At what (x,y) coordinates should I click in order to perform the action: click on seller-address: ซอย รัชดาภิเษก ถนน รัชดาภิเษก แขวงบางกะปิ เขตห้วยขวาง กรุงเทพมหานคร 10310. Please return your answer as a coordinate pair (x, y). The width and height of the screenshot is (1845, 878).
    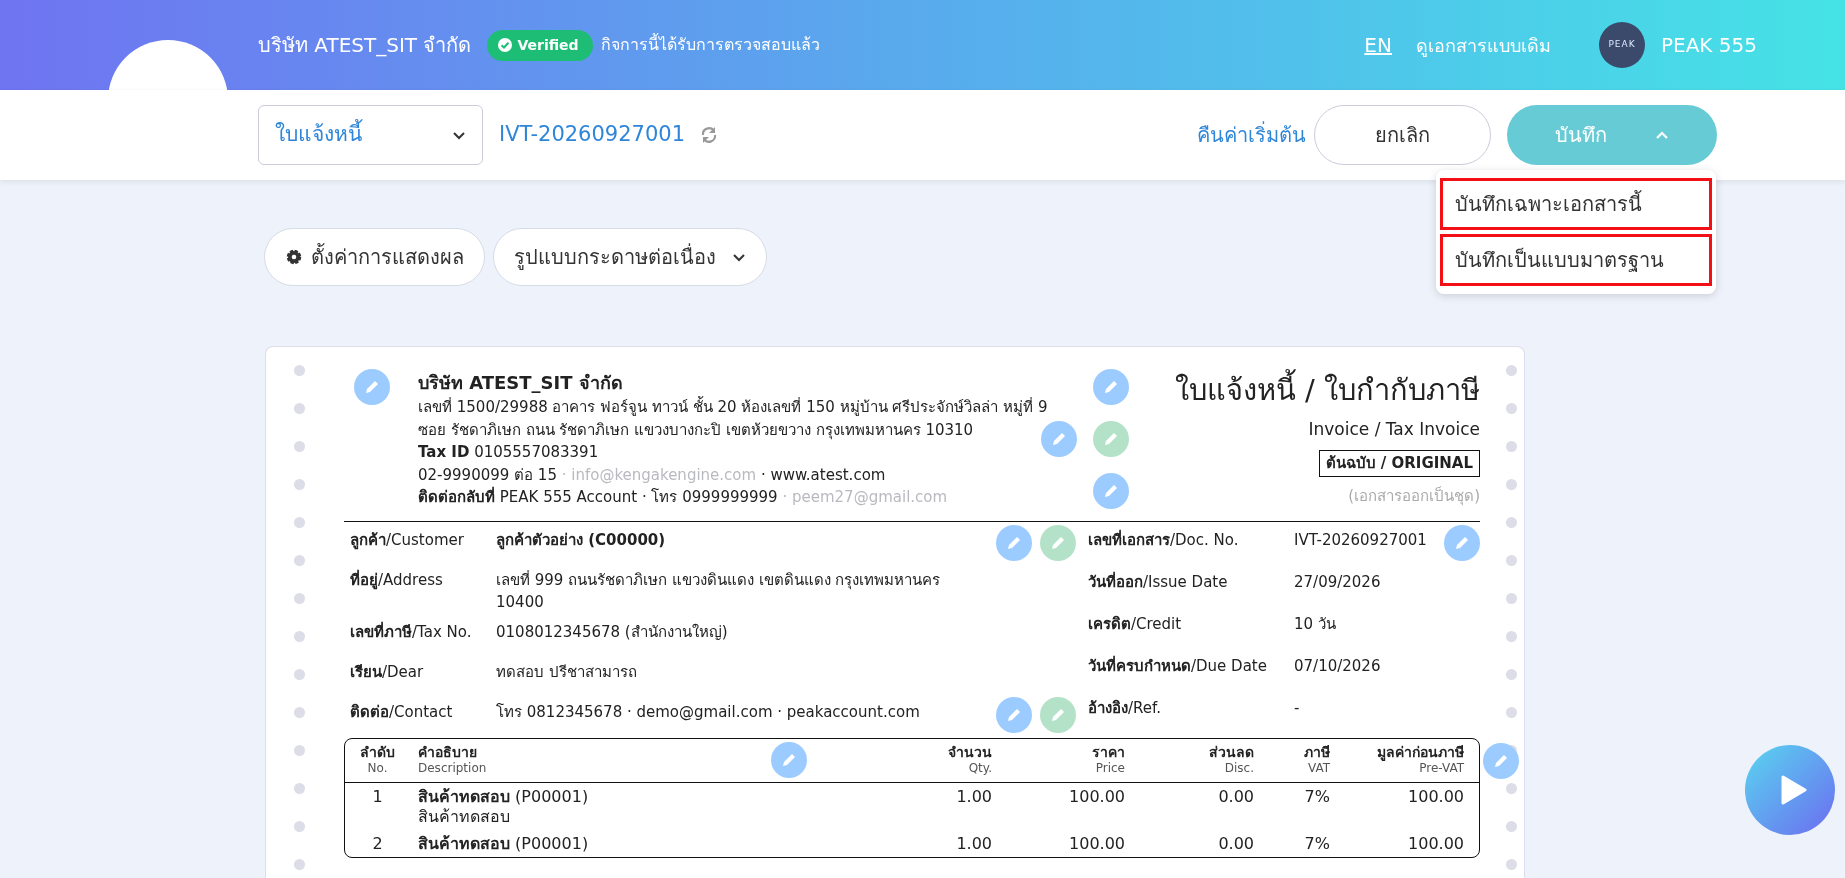
    Looking at the image, I should click on (696, 430).